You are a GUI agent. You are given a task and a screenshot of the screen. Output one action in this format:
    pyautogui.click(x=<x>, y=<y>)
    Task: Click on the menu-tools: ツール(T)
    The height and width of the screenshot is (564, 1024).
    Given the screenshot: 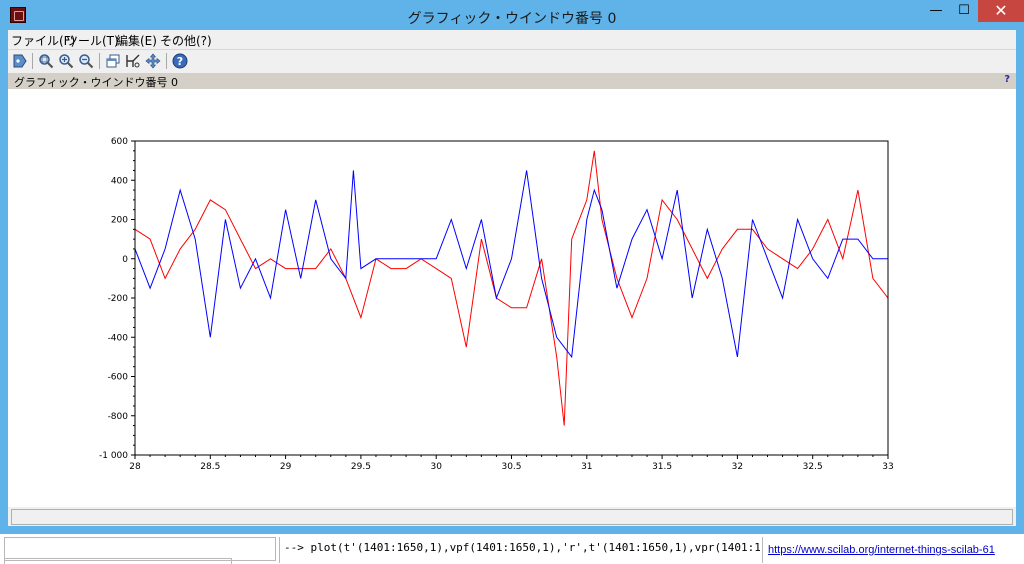 What is the action you would take?
    pyautogui.click(x=92, y=40)
    